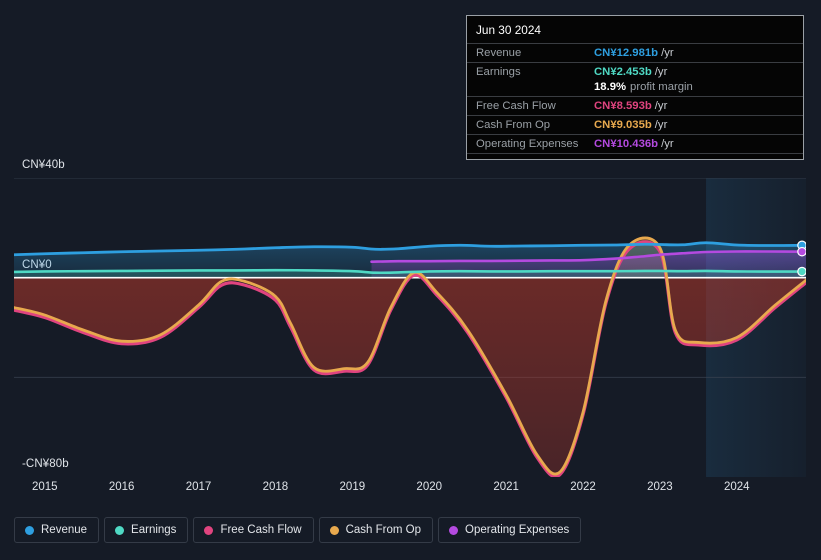 This screenshot has width=821, height=560. Describe the element at coordinates (635, 156) in the screenshot. I see `tooltip-footer-divider` at that location.